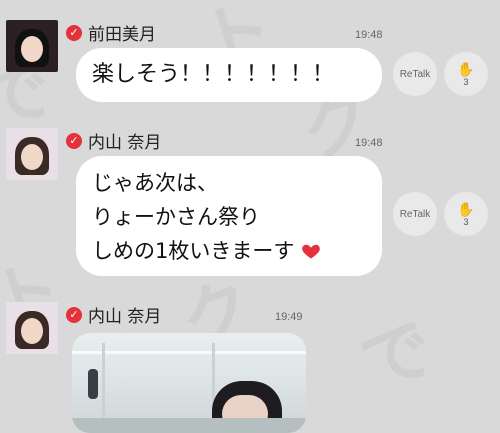  I want to click on timestamp: 19:49, so click(289, 317).